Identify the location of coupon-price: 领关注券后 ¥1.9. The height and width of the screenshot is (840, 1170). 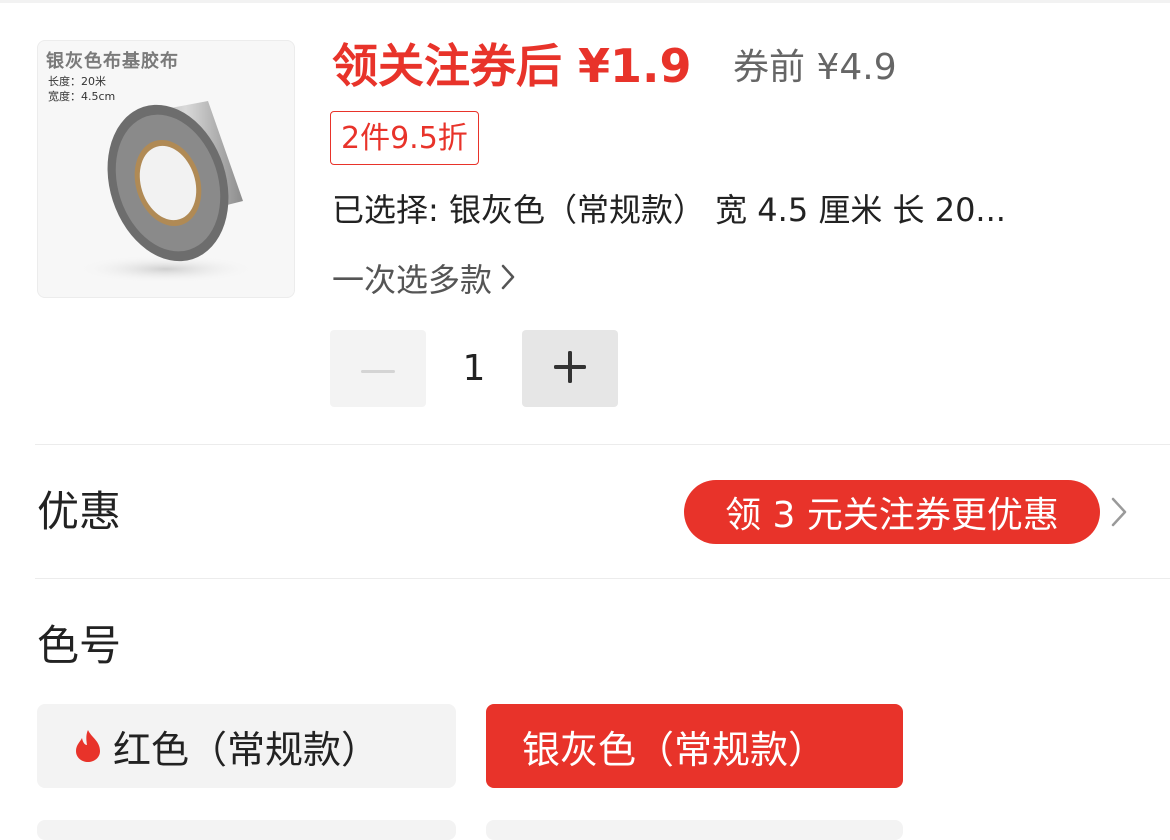
(512, 66).